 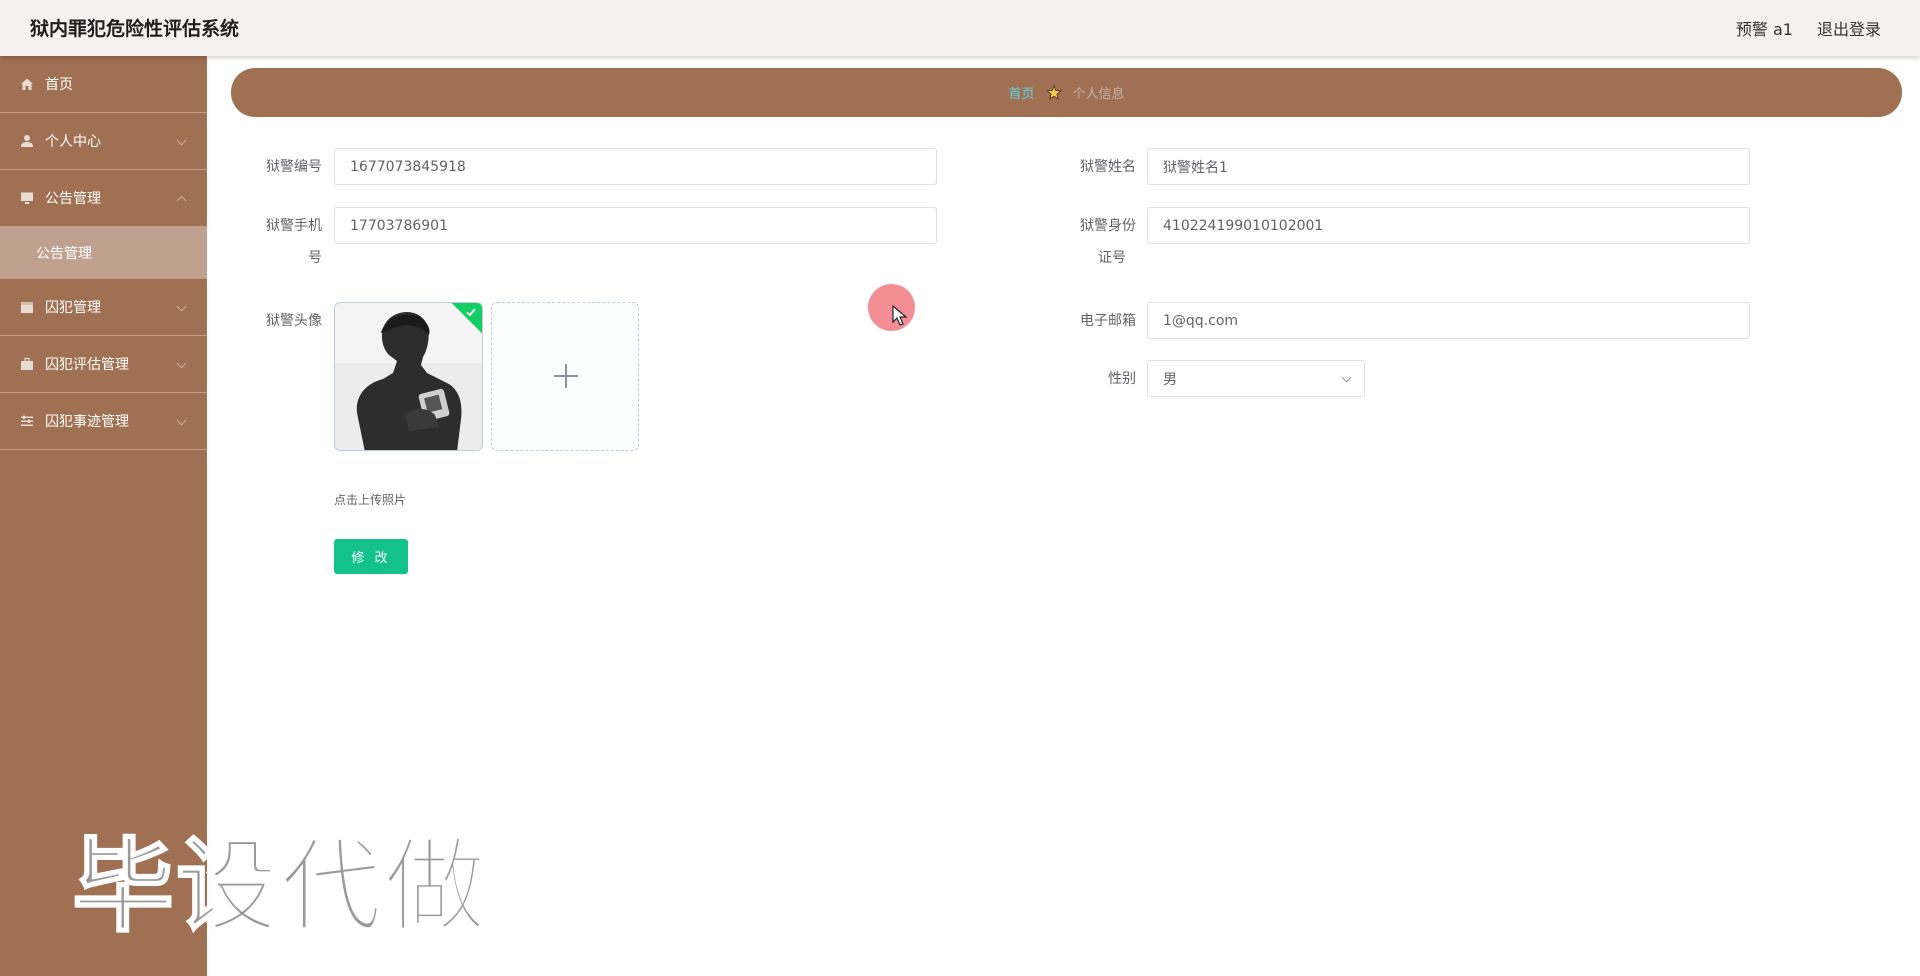 I want to click on avatar-upload-button, so click(x=565, y=376).